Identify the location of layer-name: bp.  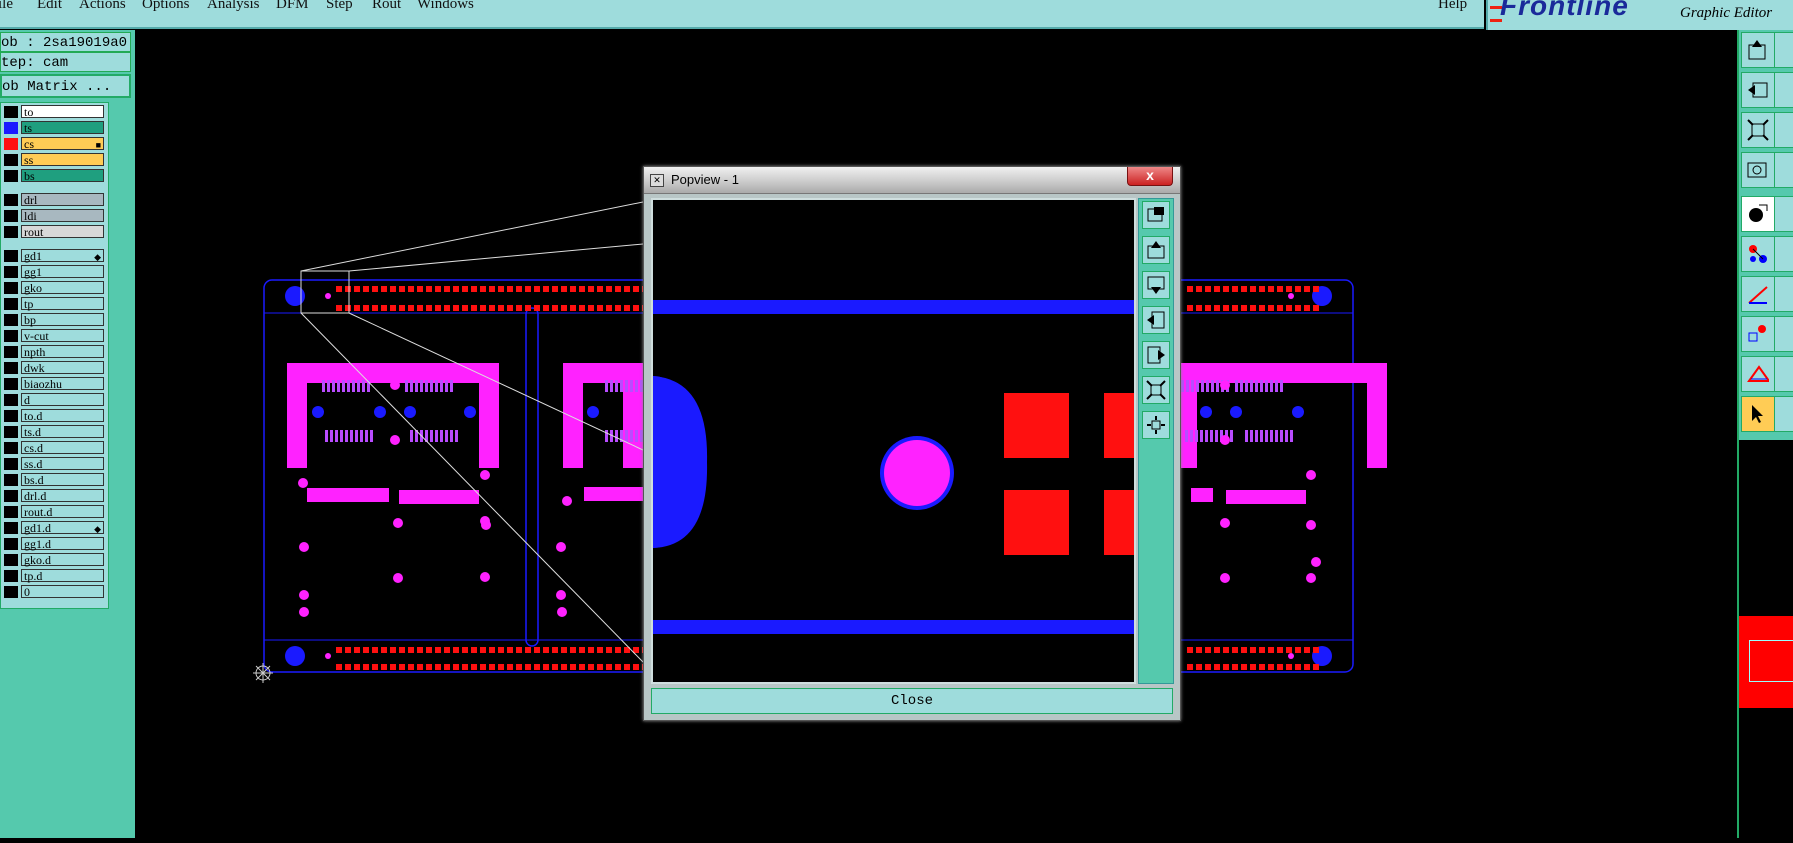
(62, 319).